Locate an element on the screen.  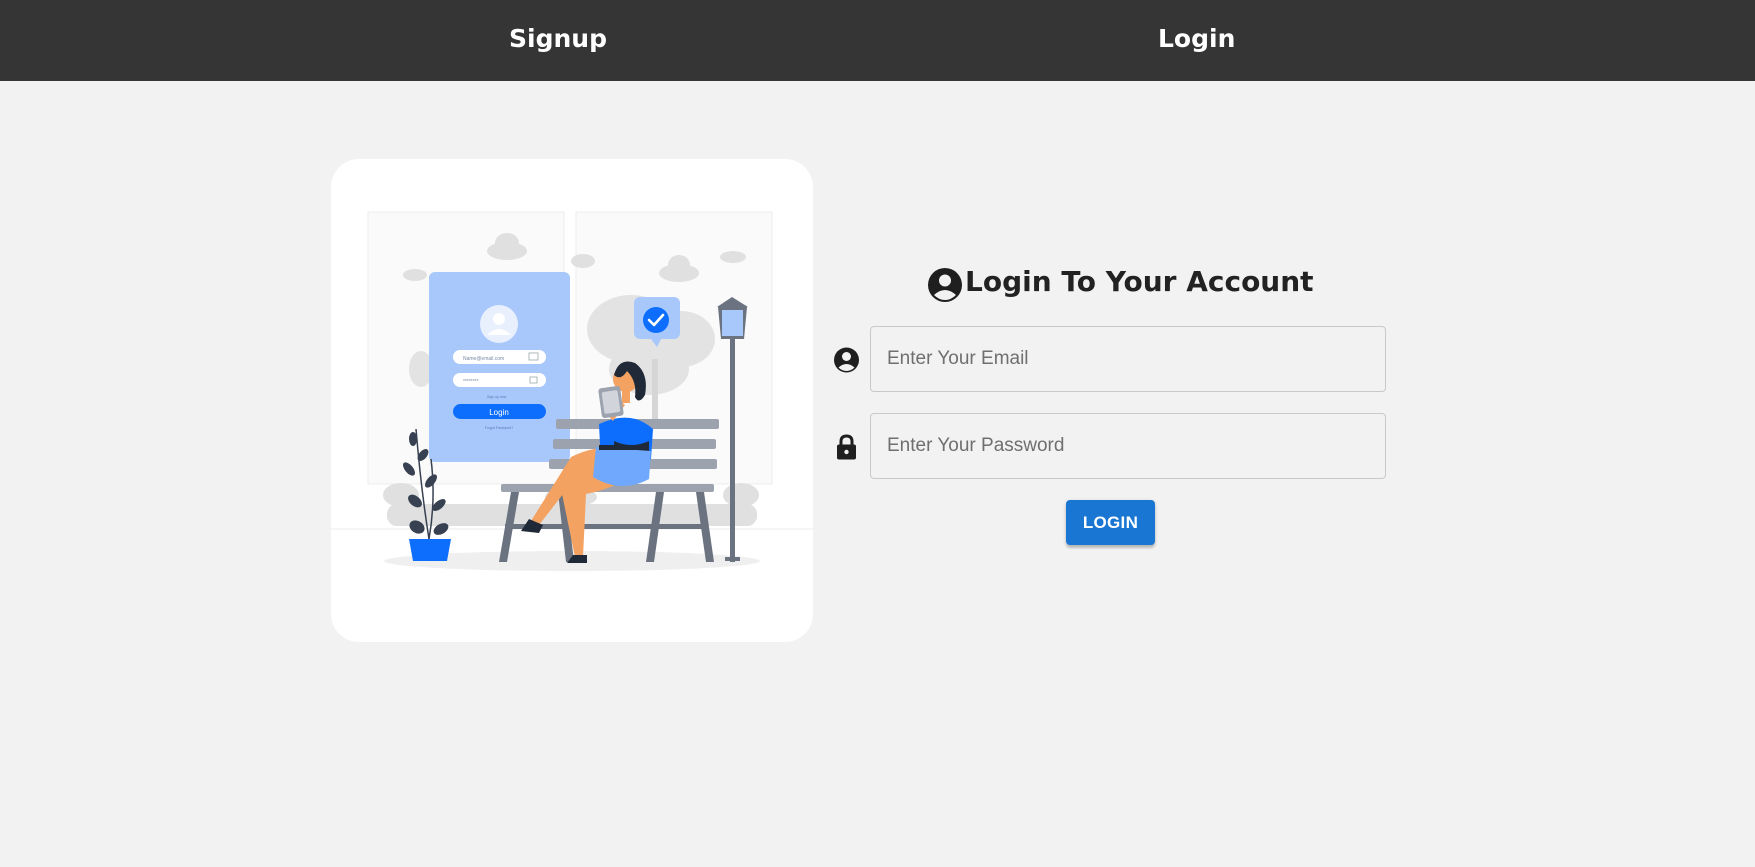
plant-pot-shape is located at coordinates (430, 550).